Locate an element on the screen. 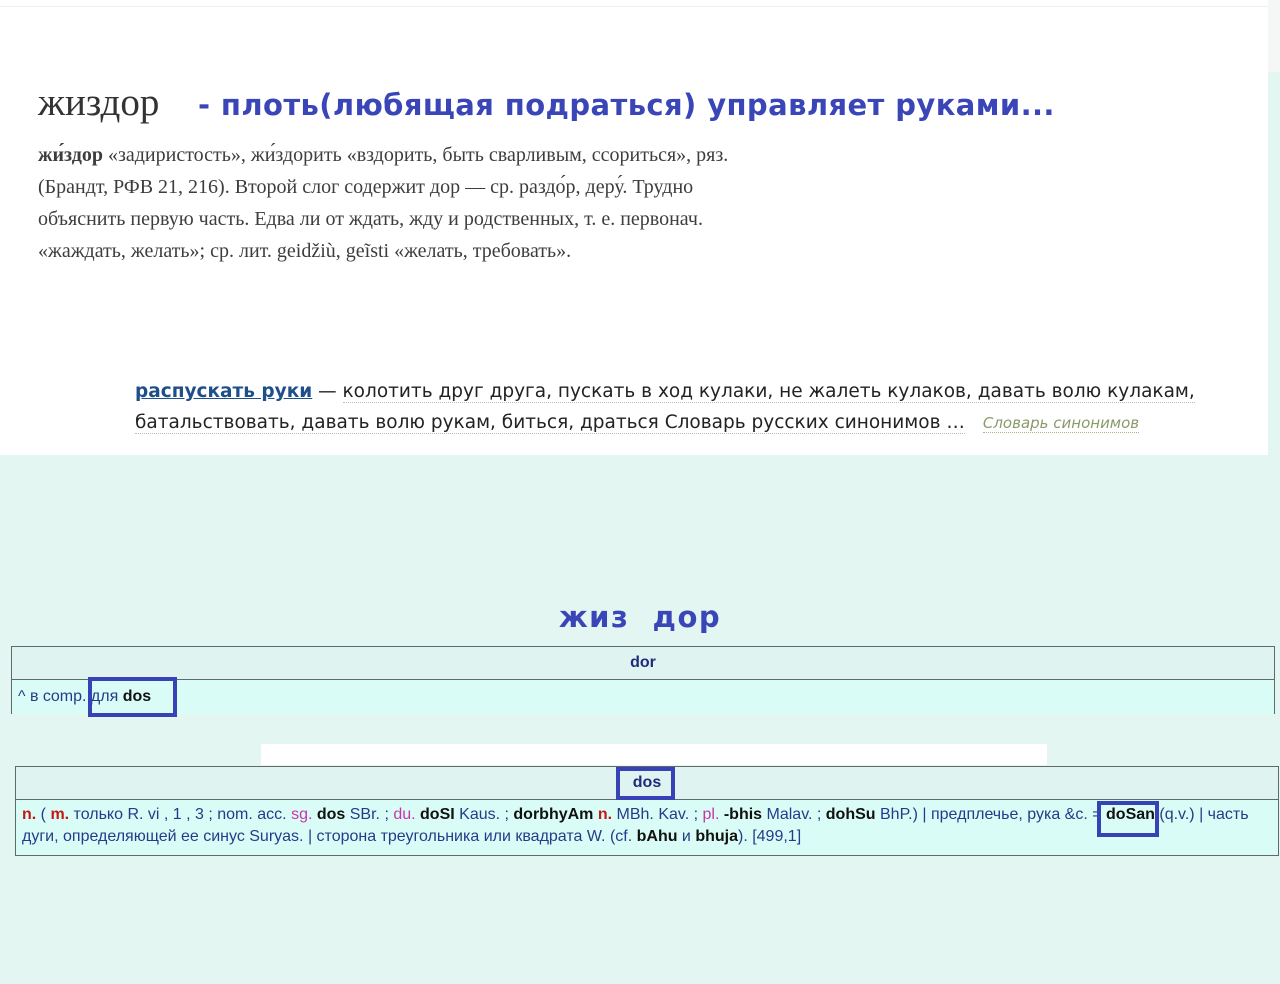 The width and height of the screenshot is (1280, 984). entry-dos-part: Malav. ; is located at coordinates (794, 814).